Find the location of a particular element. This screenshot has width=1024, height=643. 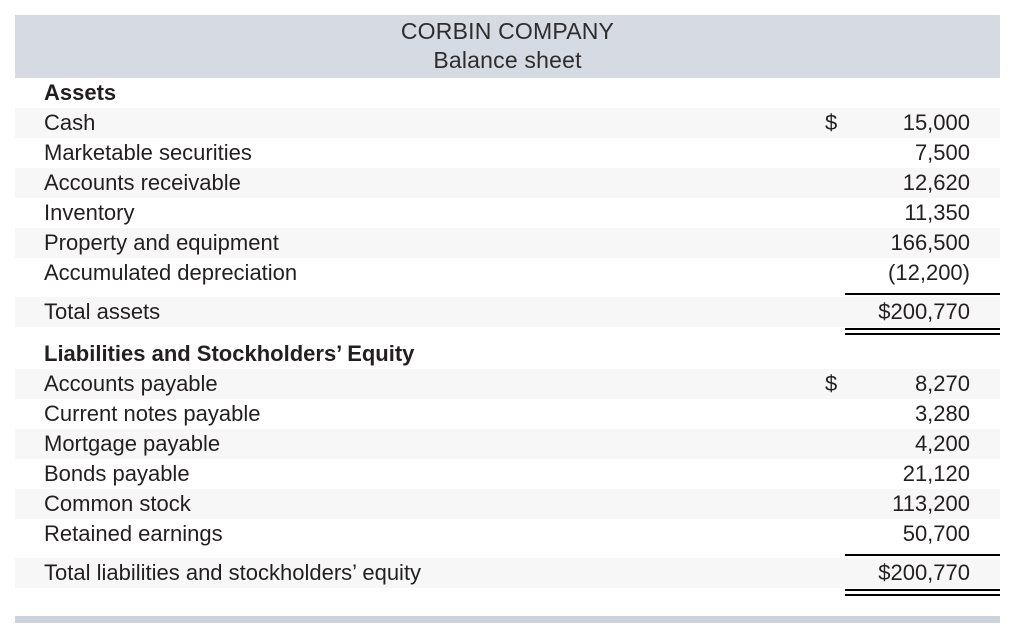

amount-value: 50,700 is located at coordinates (936, 533).